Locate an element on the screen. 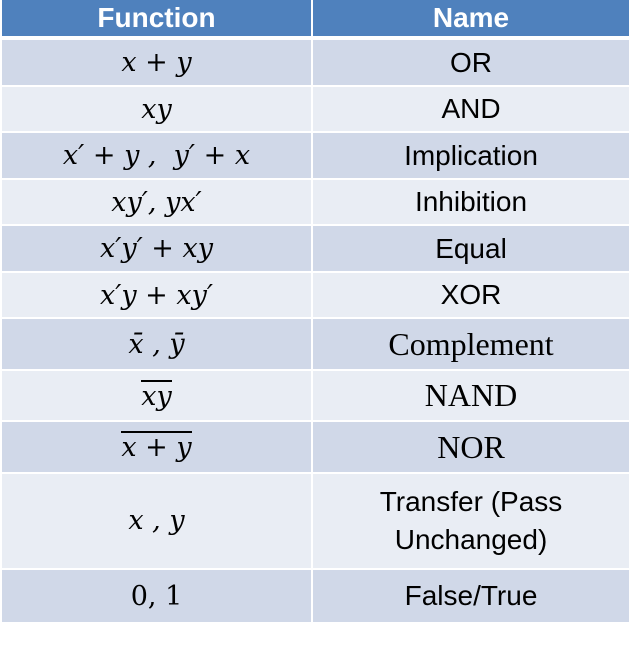  function-cell: x′y′ + xy is located at coordinates (156, 248).